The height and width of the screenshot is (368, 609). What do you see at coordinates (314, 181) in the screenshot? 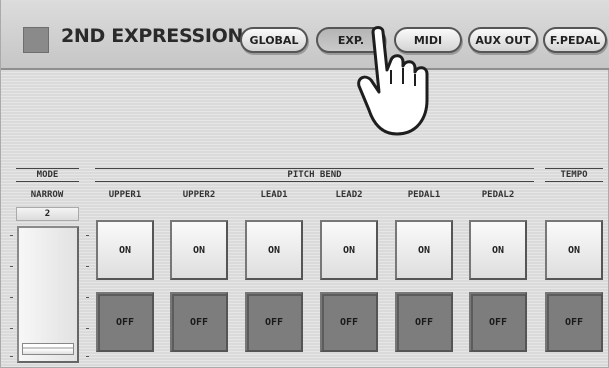
I see `pitch-bend-rule-bottom` at bounding box center [314, 181].